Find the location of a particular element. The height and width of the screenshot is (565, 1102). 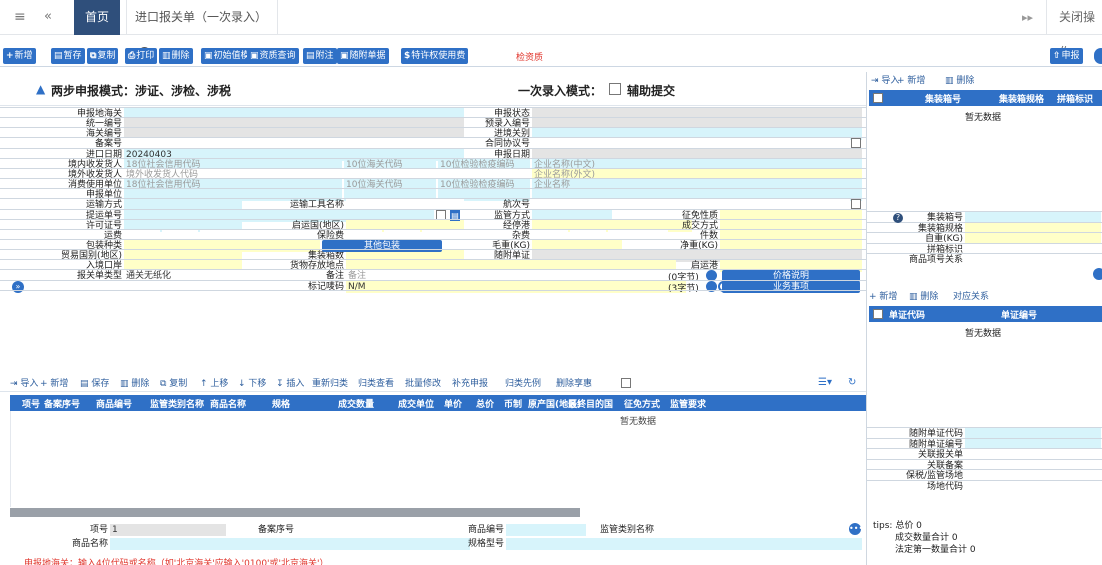

toolbar-button-9: $特许权使用费 is located at coordinates (435, 56).